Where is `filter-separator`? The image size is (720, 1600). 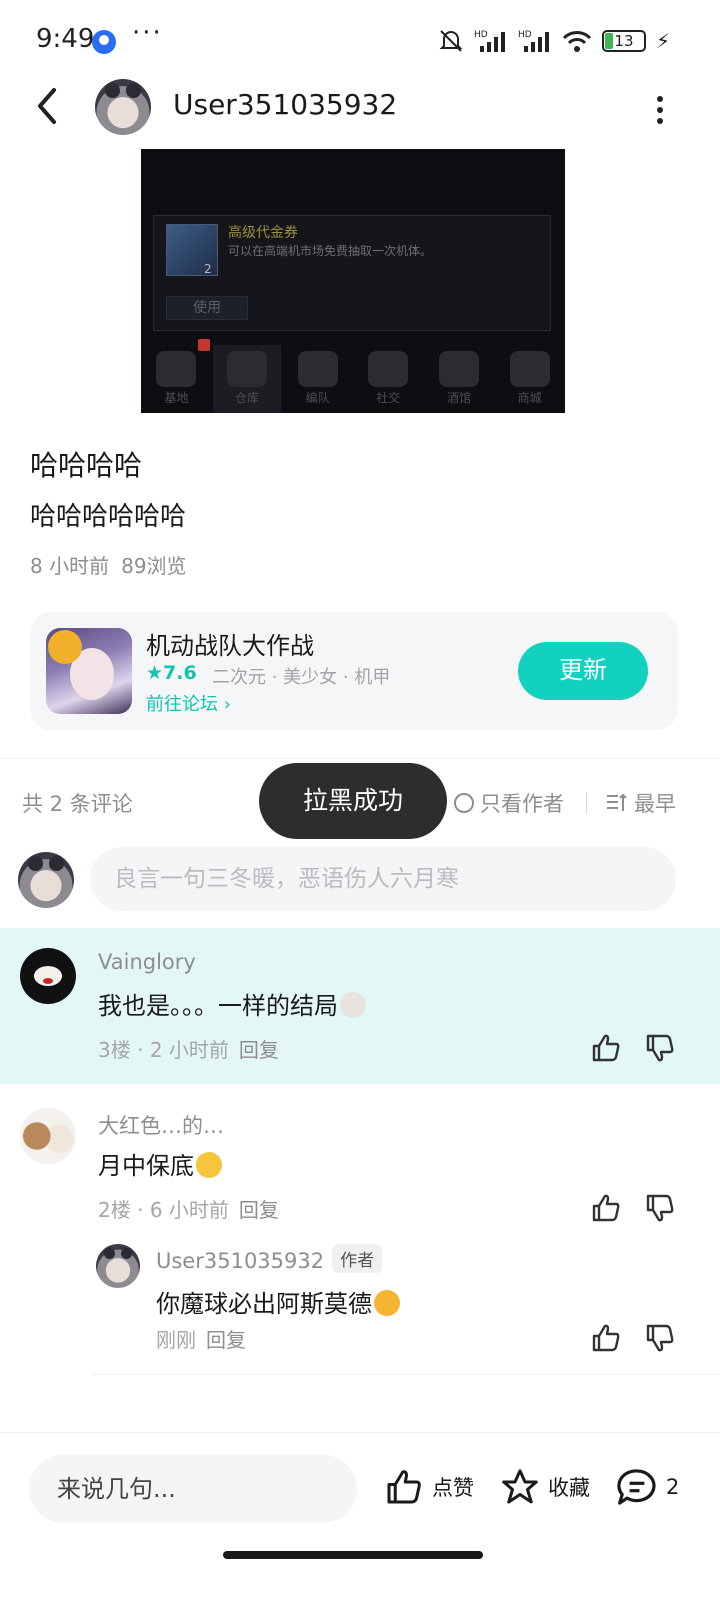 filter-separator is located at coordinates (586, 803).